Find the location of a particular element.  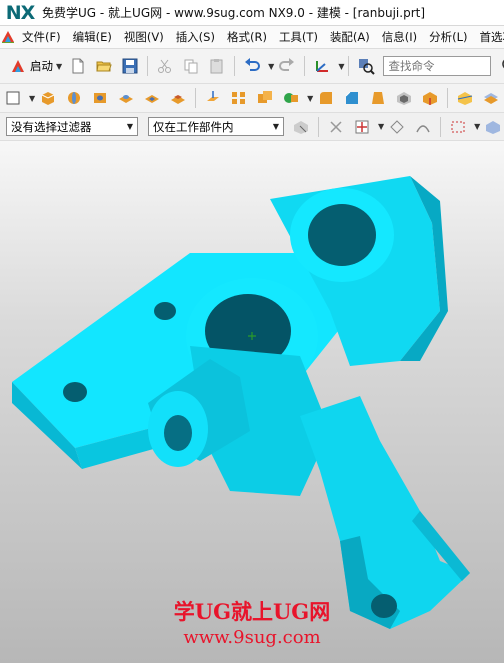

draft-icon is located at coordinates (378, 98).